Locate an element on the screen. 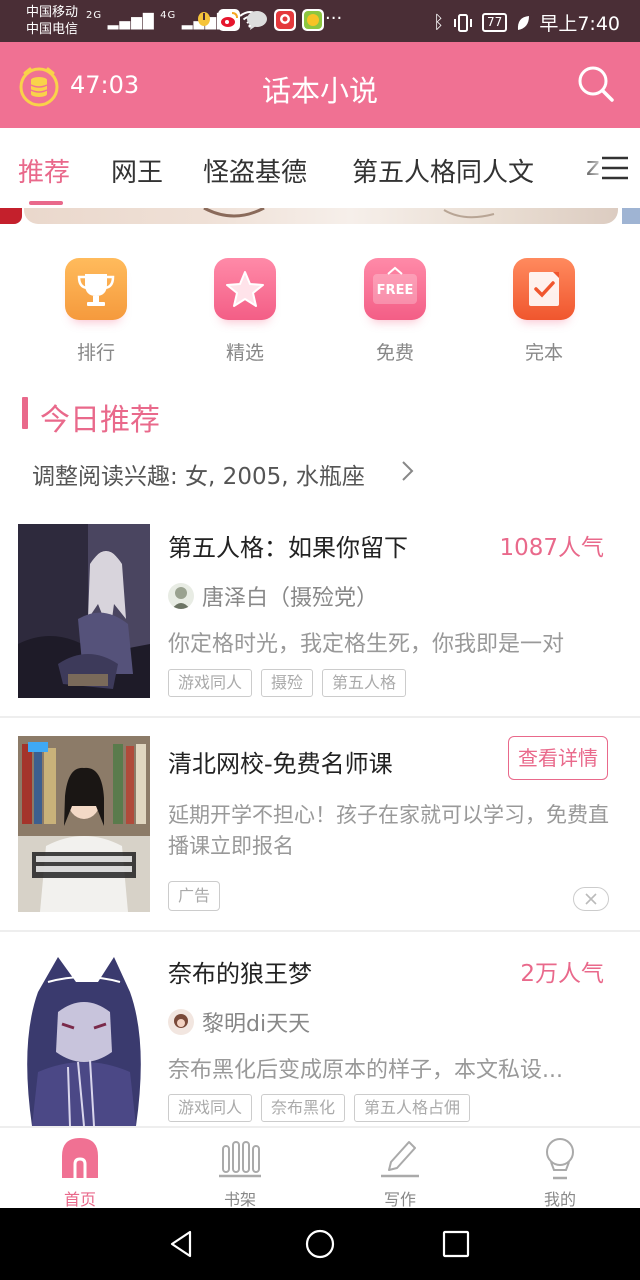 This screenshot has width=640, height=1280. nav-write: 写作 is located at coordinates (400, 1172).